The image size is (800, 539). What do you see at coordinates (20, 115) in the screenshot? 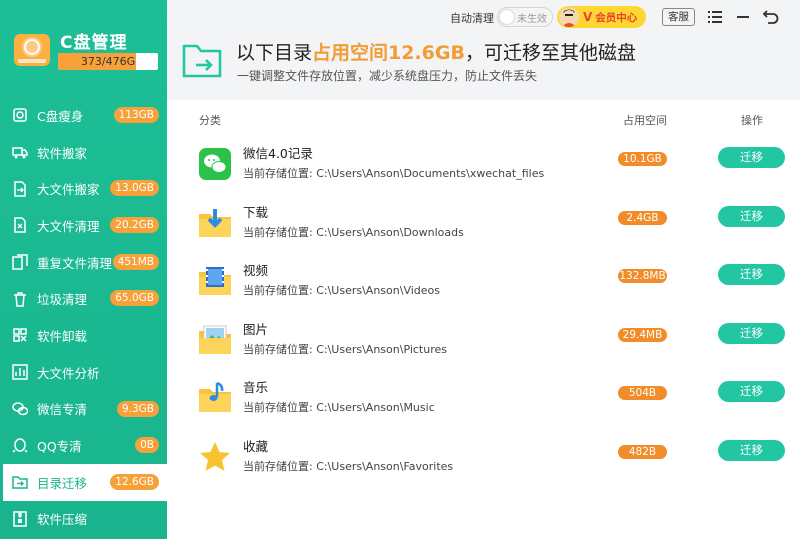
I see `slim-icon` at bounding box center [20, 115].